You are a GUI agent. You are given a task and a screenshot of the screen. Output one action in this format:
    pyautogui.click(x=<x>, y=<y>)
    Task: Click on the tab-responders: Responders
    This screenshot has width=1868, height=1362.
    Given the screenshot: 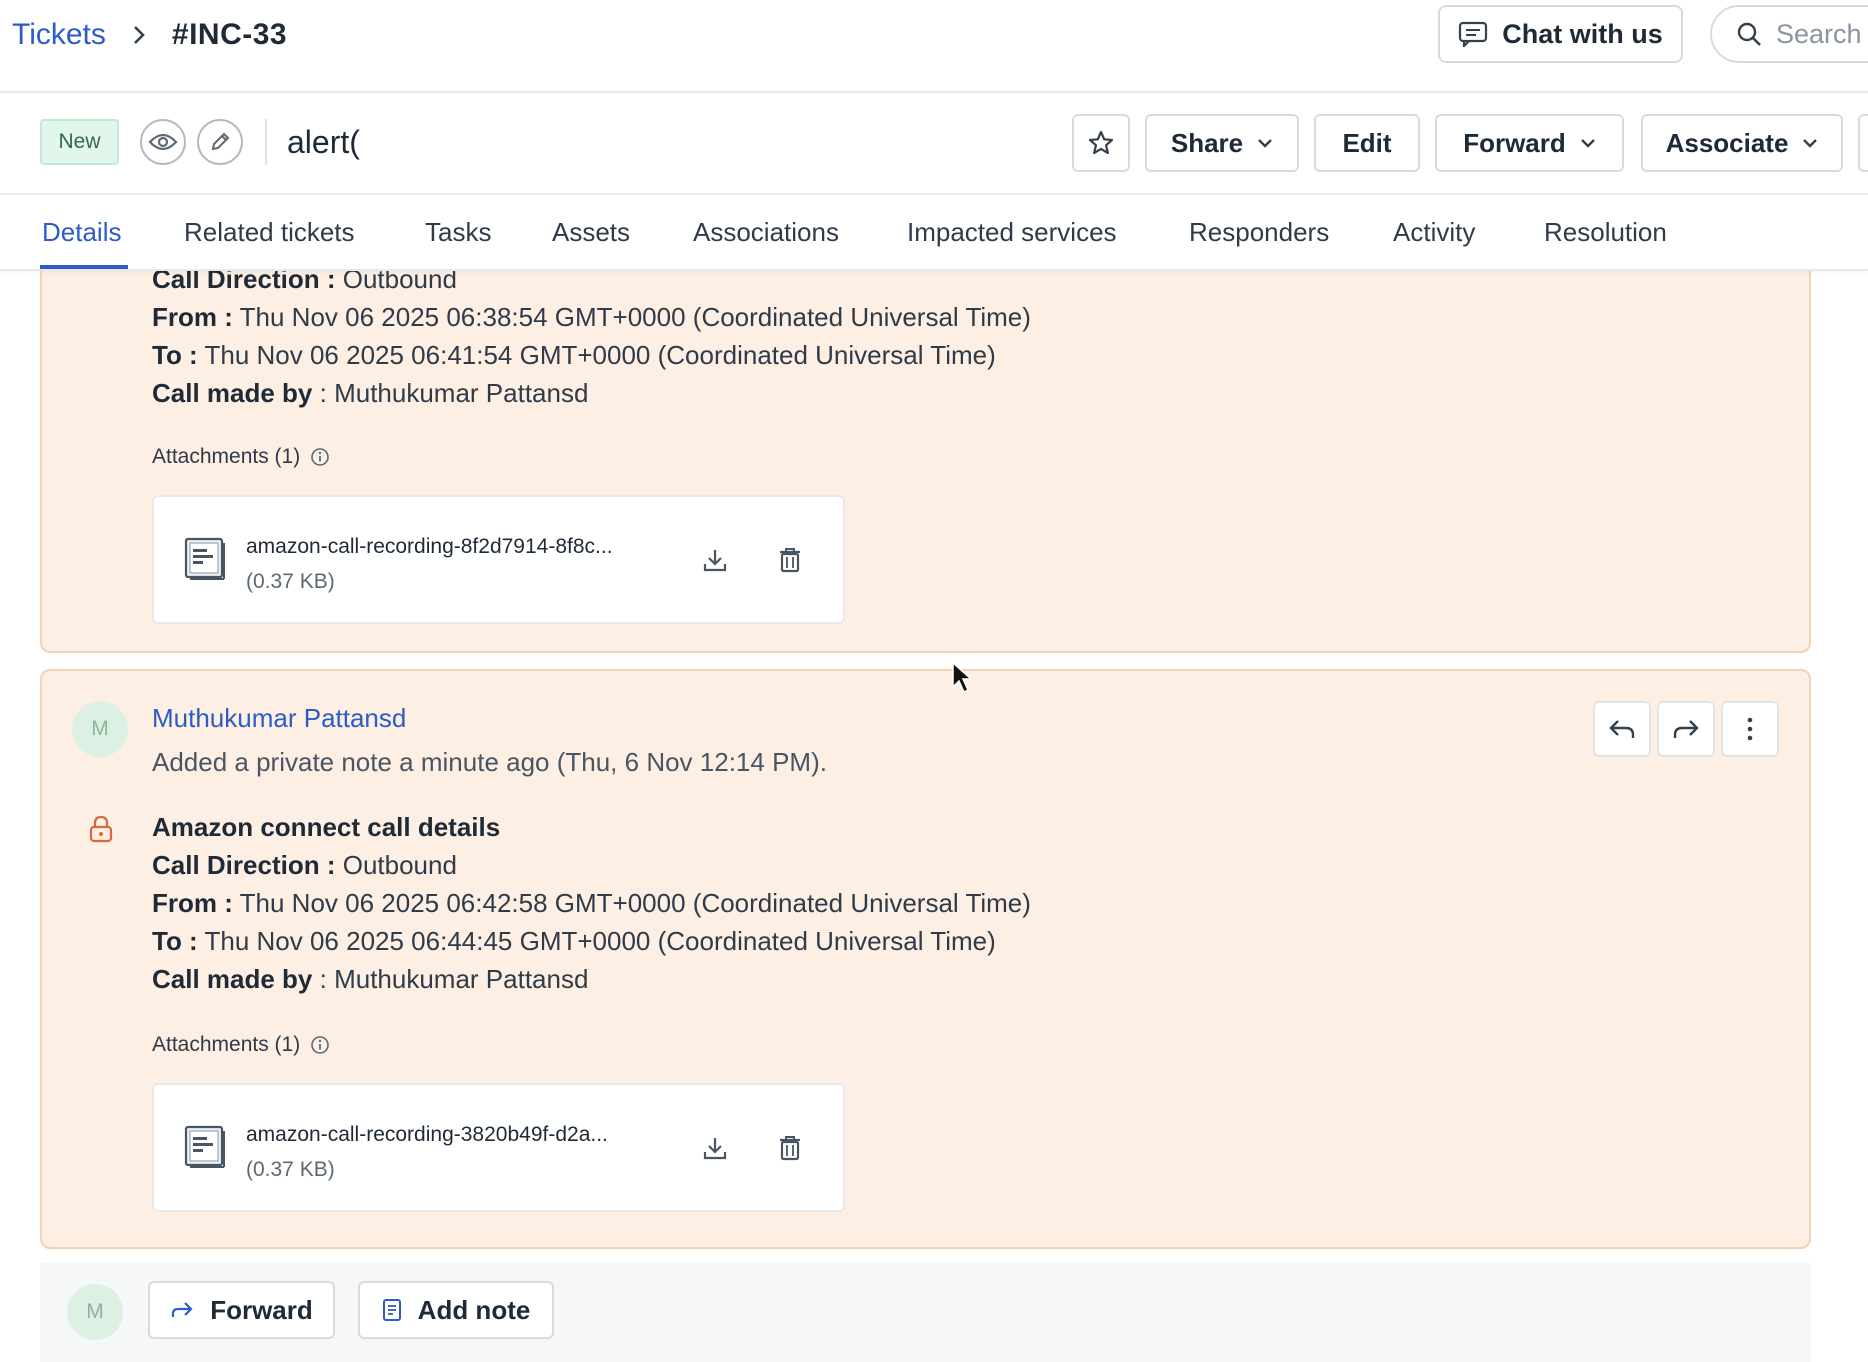 What is the action you would take?
    pyautogui.click(x=1259, y=232)
    